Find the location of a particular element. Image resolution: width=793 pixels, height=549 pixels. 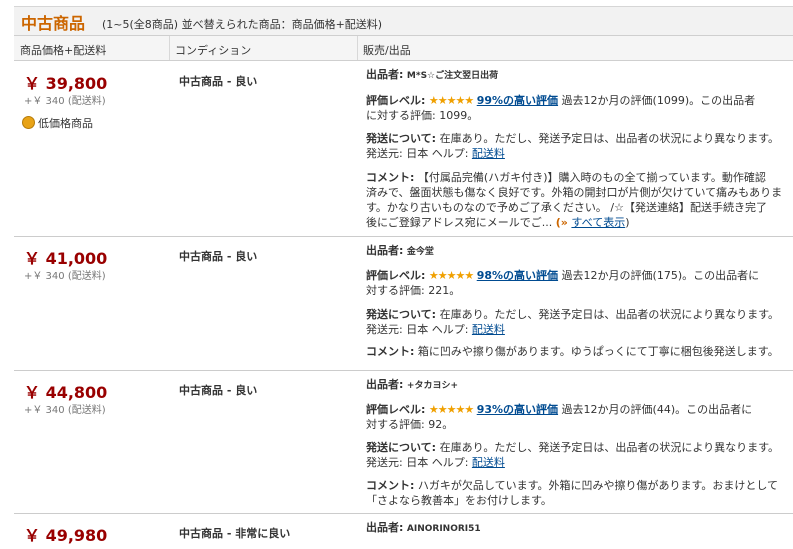

comment-block: コメント: 箱に凹みや擦り傷があります。ゆうぱっくにて丁寧に梱包後発送します。 is located at coordinates (579, 351).